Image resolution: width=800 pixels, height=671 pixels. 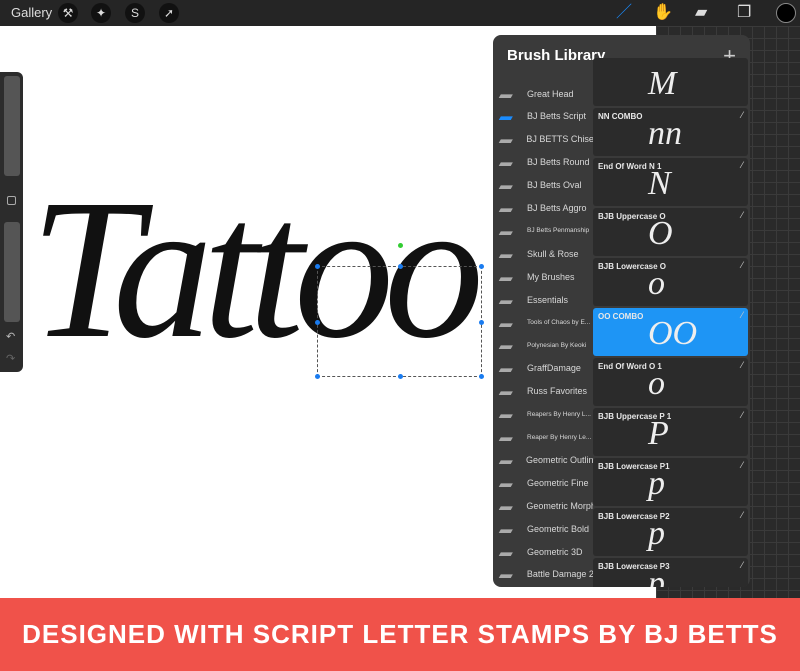 I want to click on library-label: Essentials, so click(x=548, y=299).